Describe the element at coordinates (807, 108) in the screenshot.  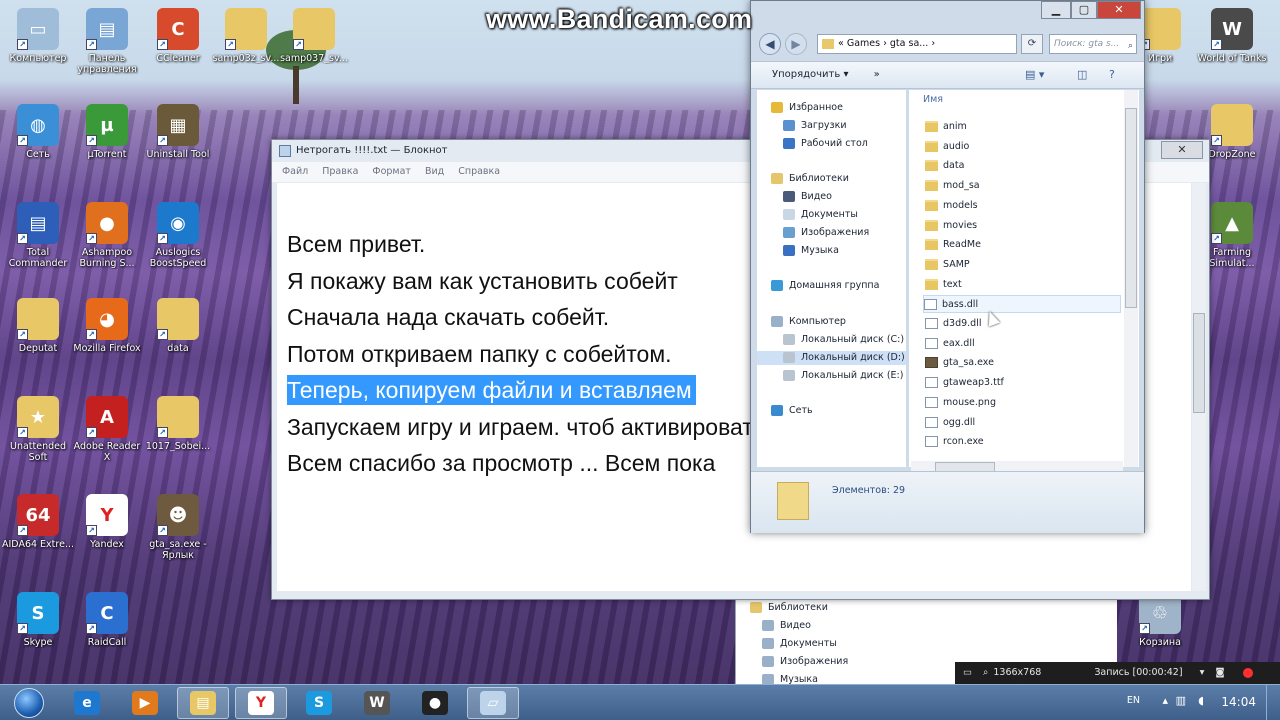
I see `nav-item: Избранное` at that location.